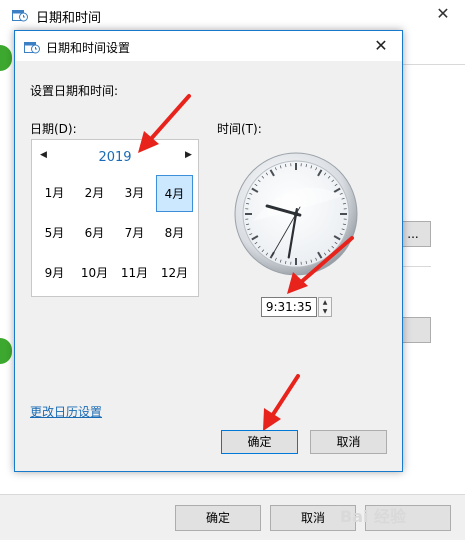  I want to click on arrow-to-time, so click(326, 260).